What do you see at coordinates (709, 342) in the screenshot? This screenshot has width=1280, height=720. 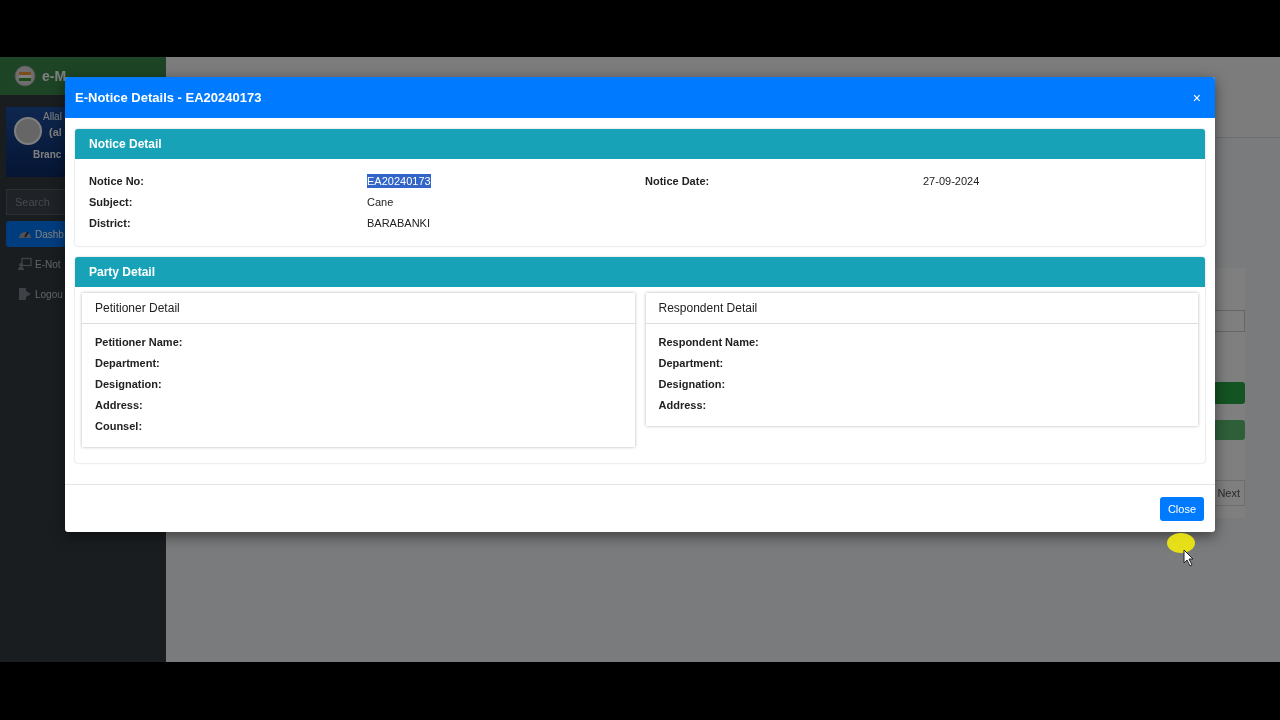 I see `field-label: Respondent Name:` at bounding box center [709, 342].